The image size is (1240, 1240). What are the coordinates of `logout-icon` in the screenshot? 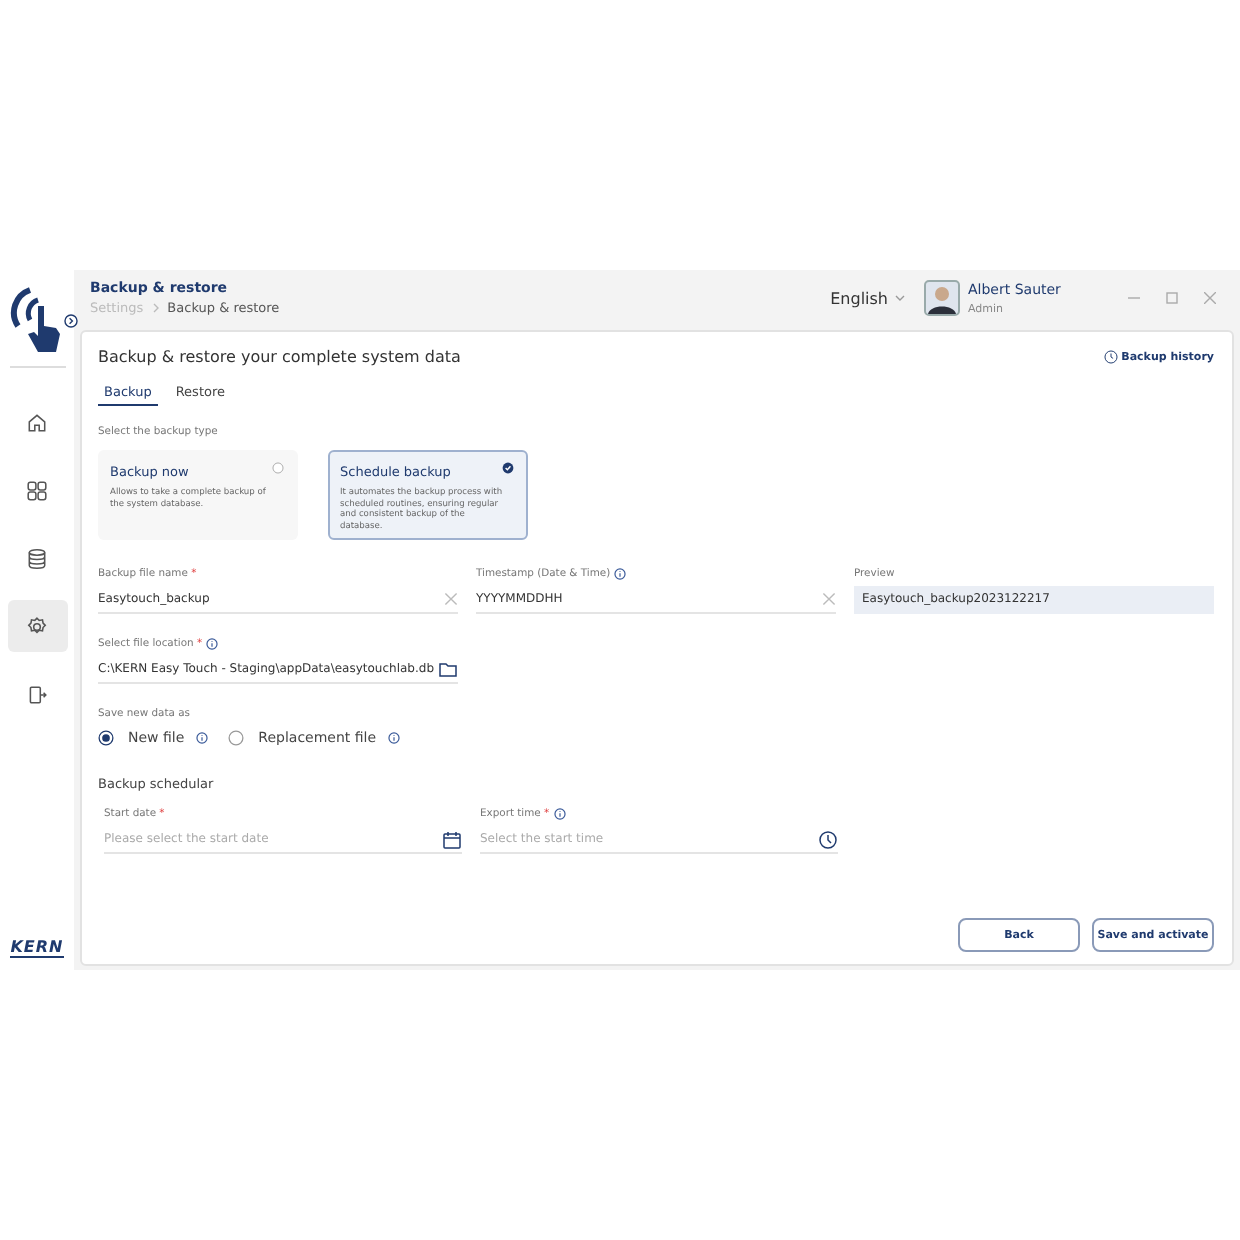 It's located at (37, 694).